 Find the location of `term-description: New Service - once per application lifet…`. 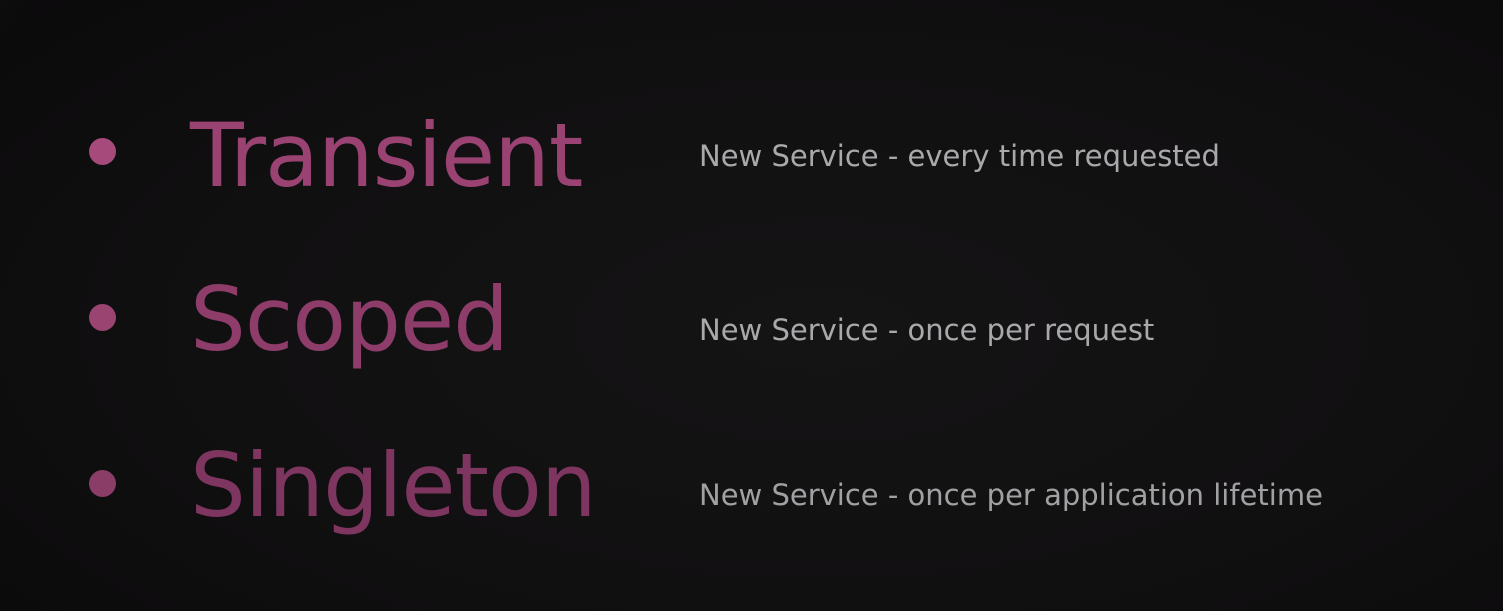

term-description: New Service - once per application lifet… is located at coordinates (1011, 495).